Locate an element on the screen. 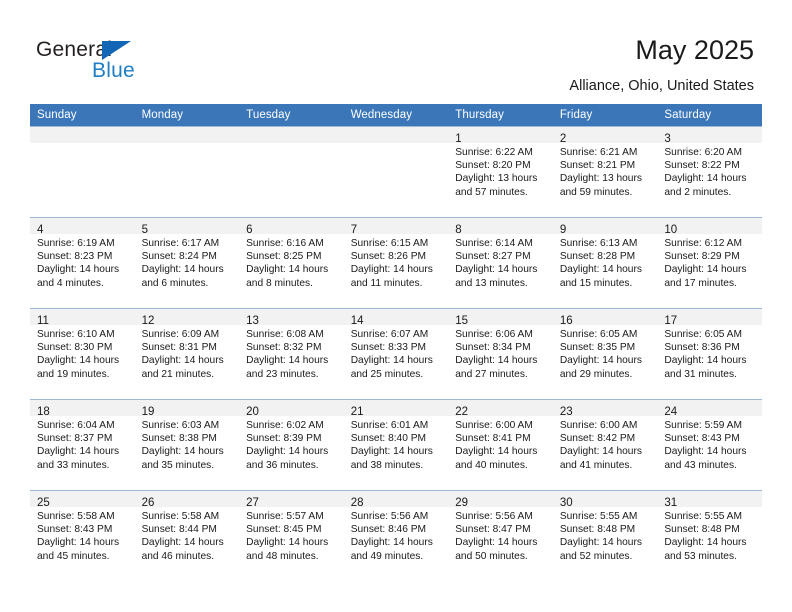 This screenshot has width=792, height=612. daylight-text-line2: and 25 minutes. is located at coordinates (387, 374).